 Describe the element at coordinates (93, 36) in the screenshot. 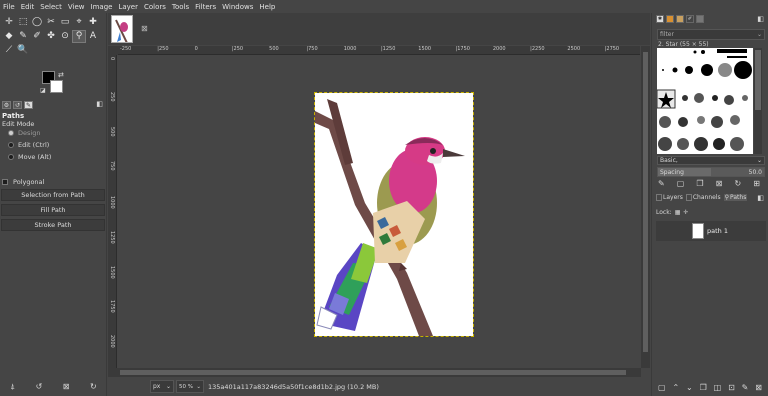

I see `text-tool-icon: A` at that location.